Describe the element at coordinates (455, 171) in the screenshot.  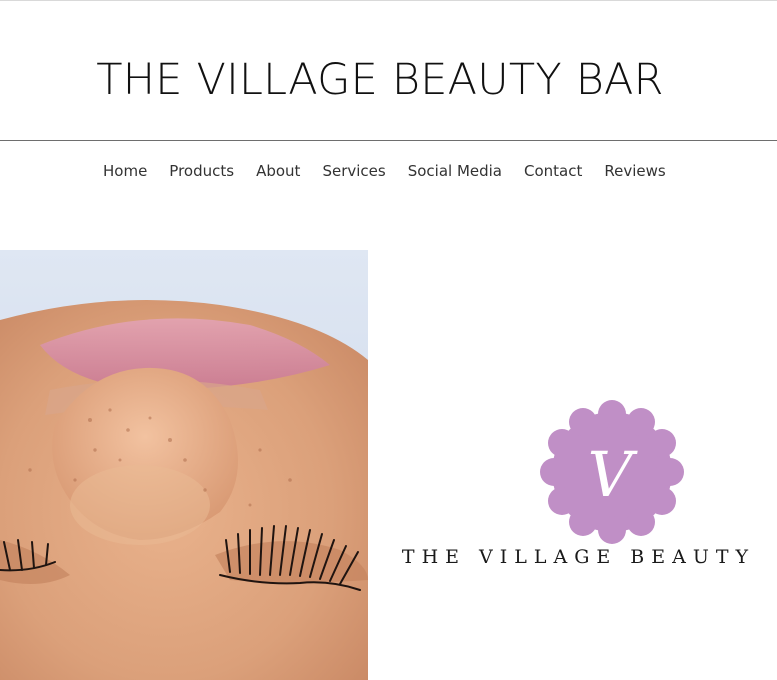
I see `nav-item-social-media: Social Media` at that location.